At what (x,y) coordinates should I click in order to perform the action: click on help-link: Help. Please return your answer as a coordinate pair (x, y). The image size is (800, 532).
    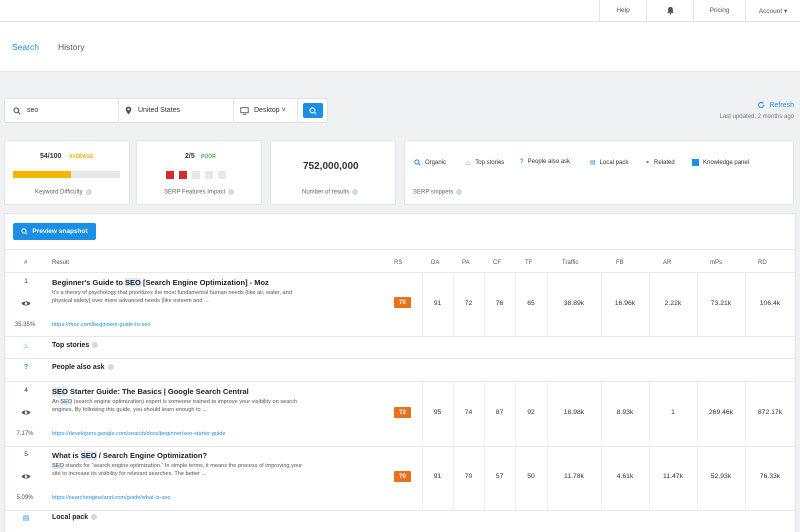
    Looking at the image, I should click on (622, 10).